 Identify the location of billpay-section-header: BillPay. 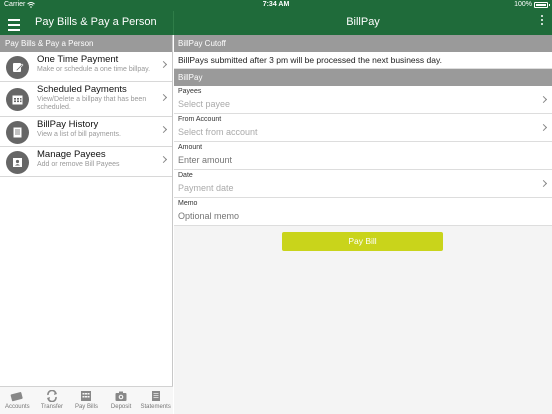
(363, 77).